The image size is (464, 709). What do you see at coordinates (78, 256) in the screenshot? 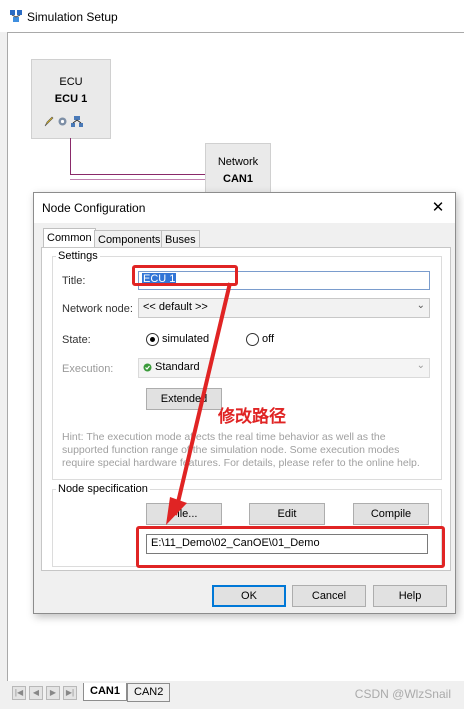
I see `settings-group-label: Settings` at bounding box center [78, 256].